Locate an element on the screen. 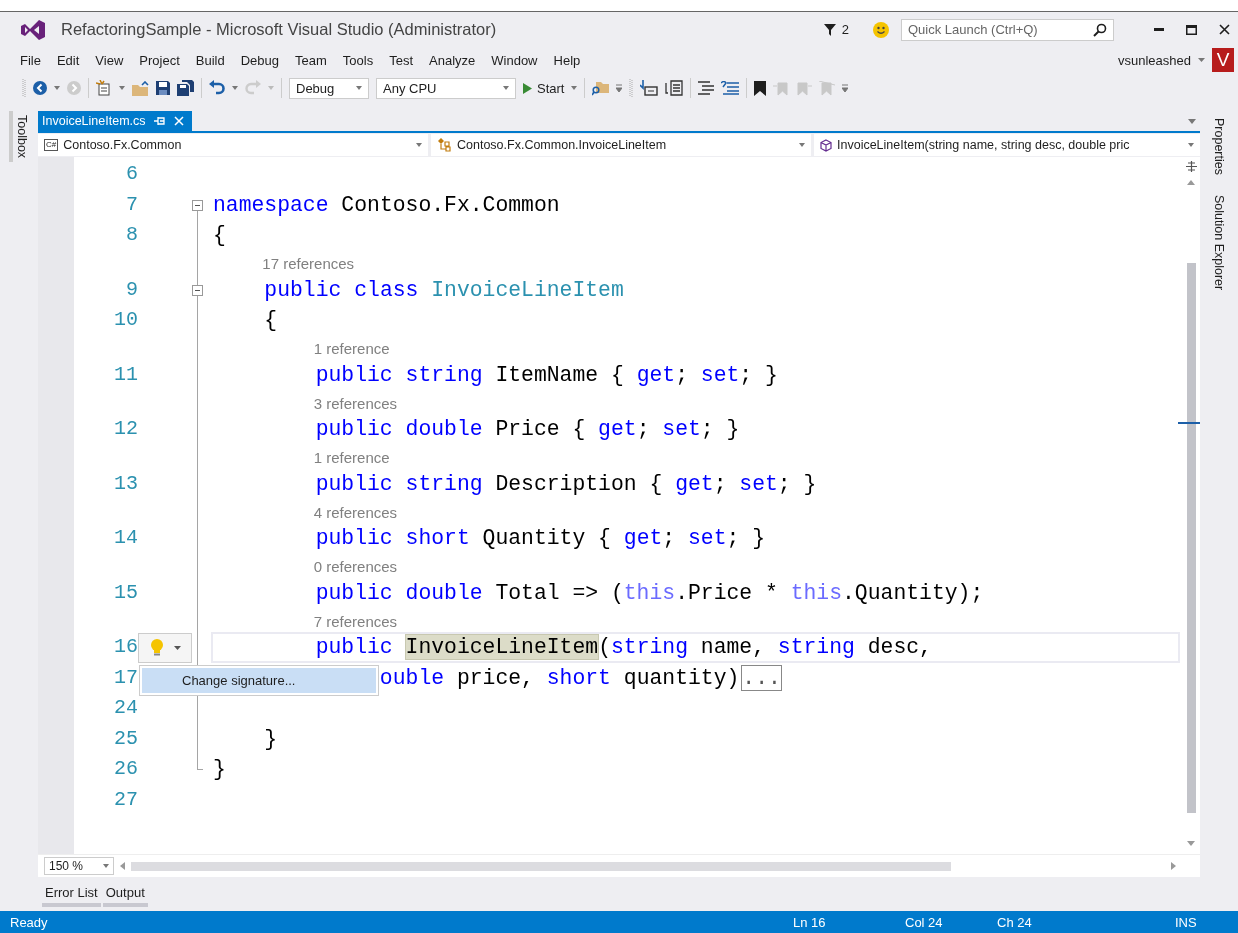  back-icon is located at coordinates (40, 88).